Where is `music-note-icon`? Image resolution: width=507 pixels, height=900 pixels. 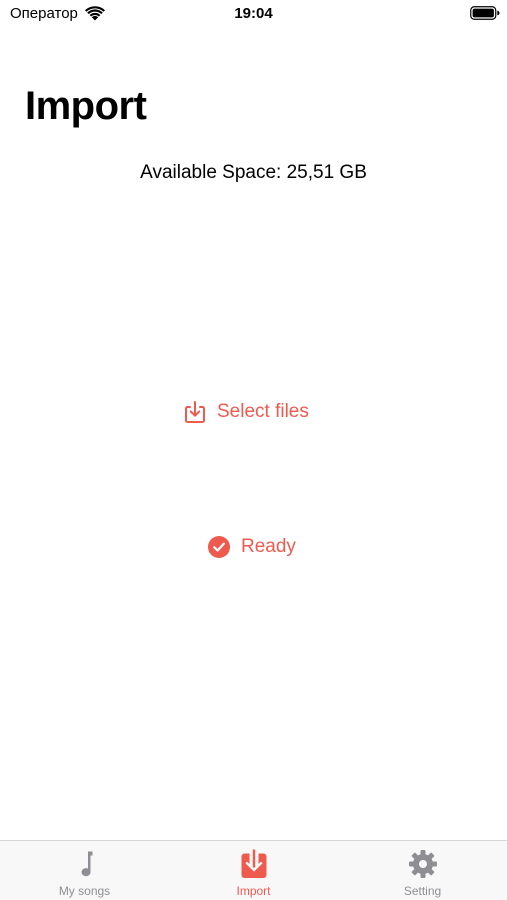
music-note-icon is located at coordinates (86, 864).